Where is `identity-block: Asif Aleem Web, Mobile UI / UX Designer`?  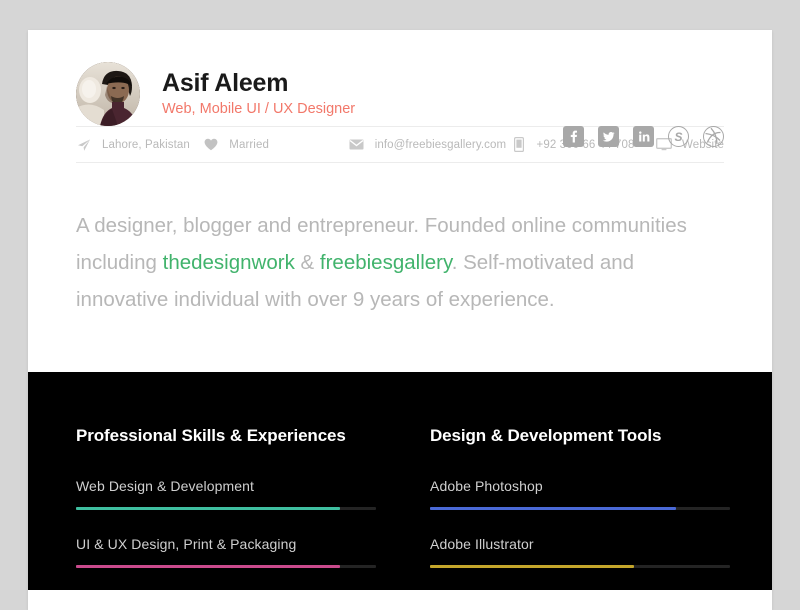
identity-block: Asif Aleem Web, Mobile UI / UX Designer is located at coordinates (400, 94).